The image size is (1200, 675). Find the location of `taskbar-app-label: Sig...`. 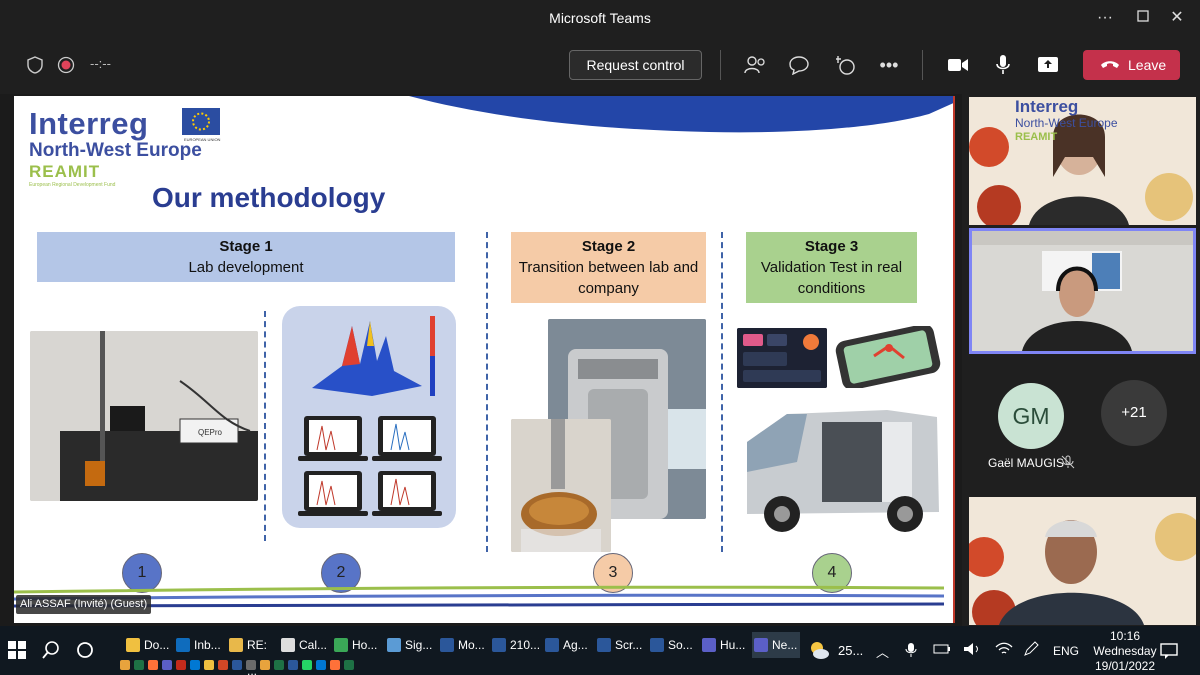

taskbar-app-label: Sig... is located at coordinates (419, 645).